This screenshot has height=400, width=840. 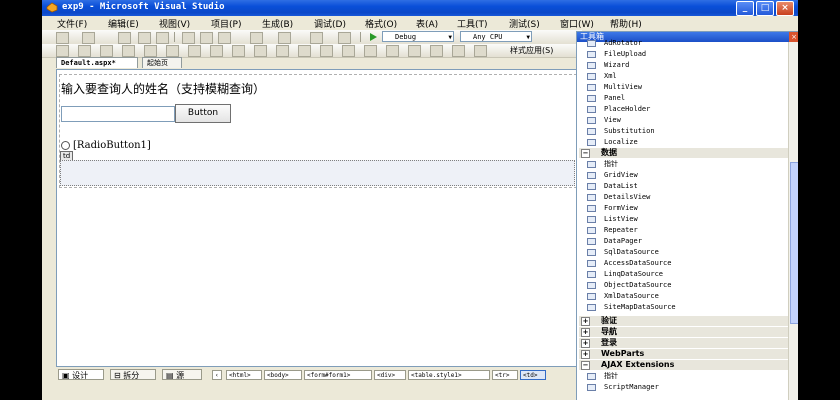 What do you see at coordinates (182, 374) in the screenshot?
I see `view-tab-source: ▤ 源` at bounding box center [182, 374].